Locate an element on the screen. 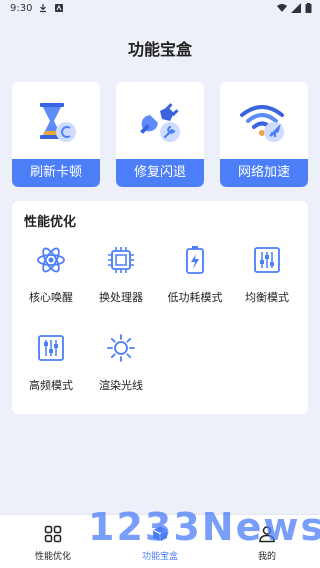 Image resolution: width=320 pixels, height=568 pixels. hourglass-refresh-icon is located at coordinates (58, 122).